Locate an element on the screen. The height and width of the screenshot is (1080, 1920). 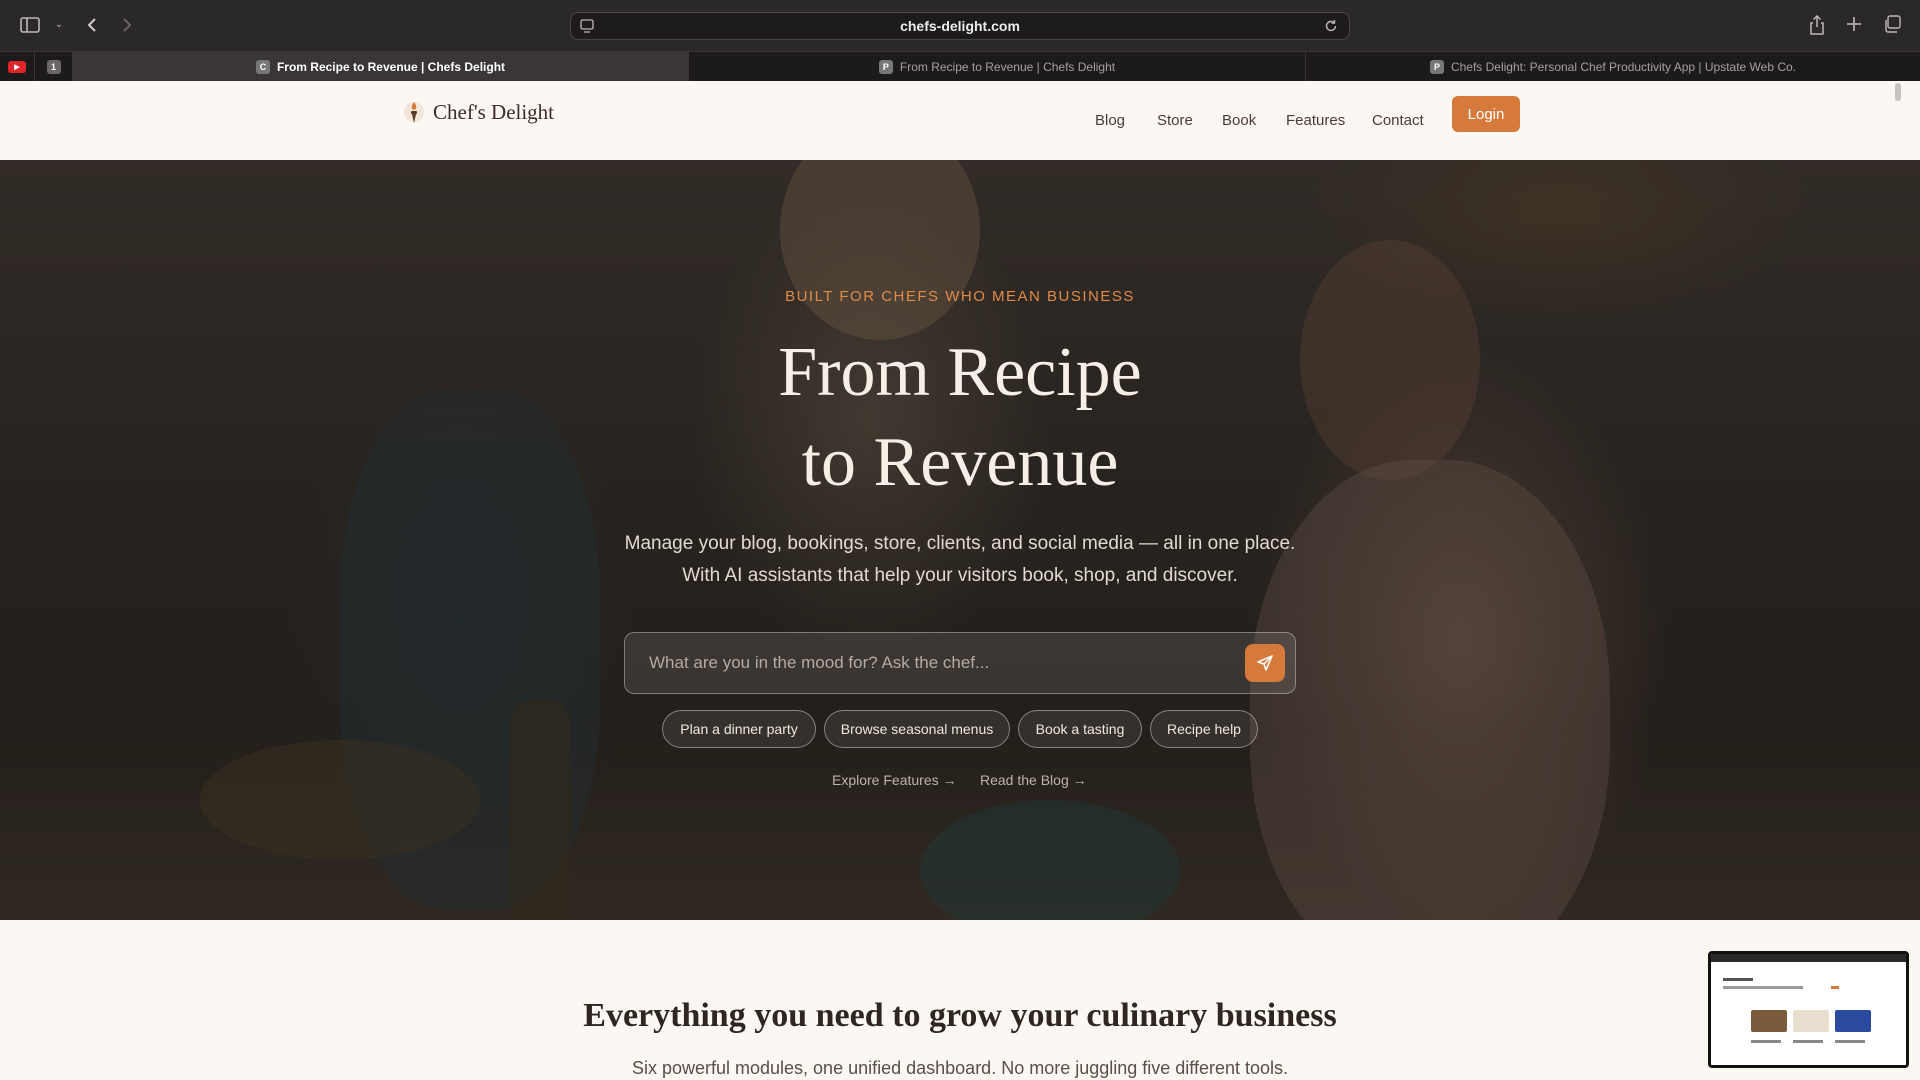
read-blog-link: Read the Blog → is located at coordinates (1033, 780).